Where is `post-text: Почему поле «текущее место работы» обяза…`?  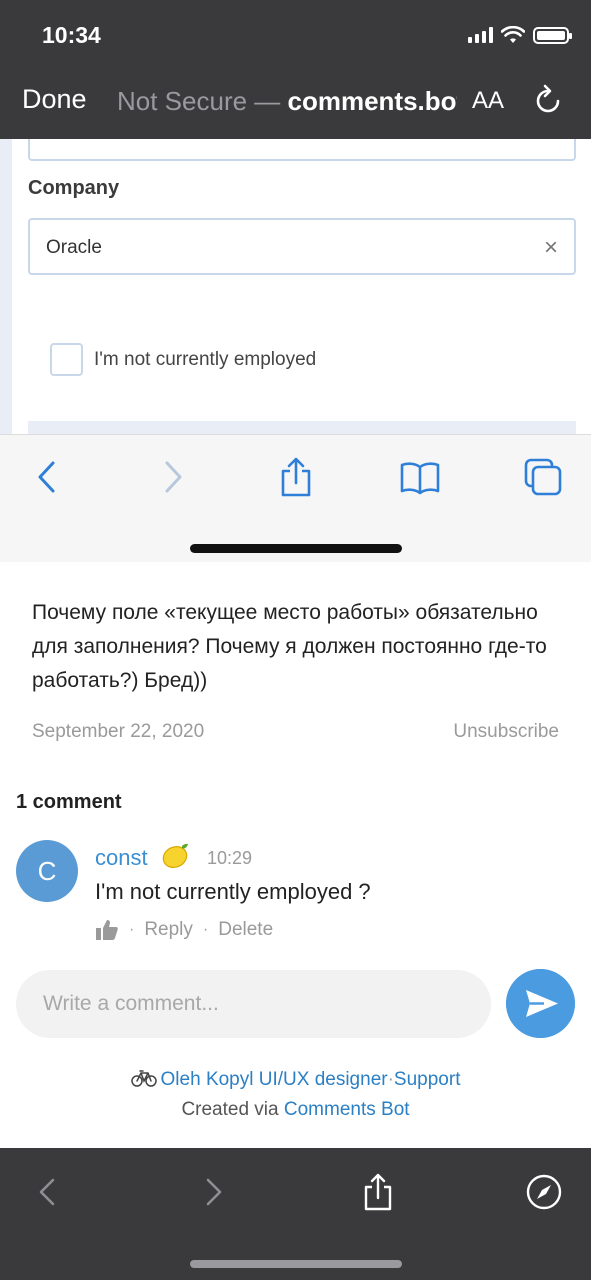
post-text: Почему поле «текущее место работы» обяза… is located at coordinates (289, 646).